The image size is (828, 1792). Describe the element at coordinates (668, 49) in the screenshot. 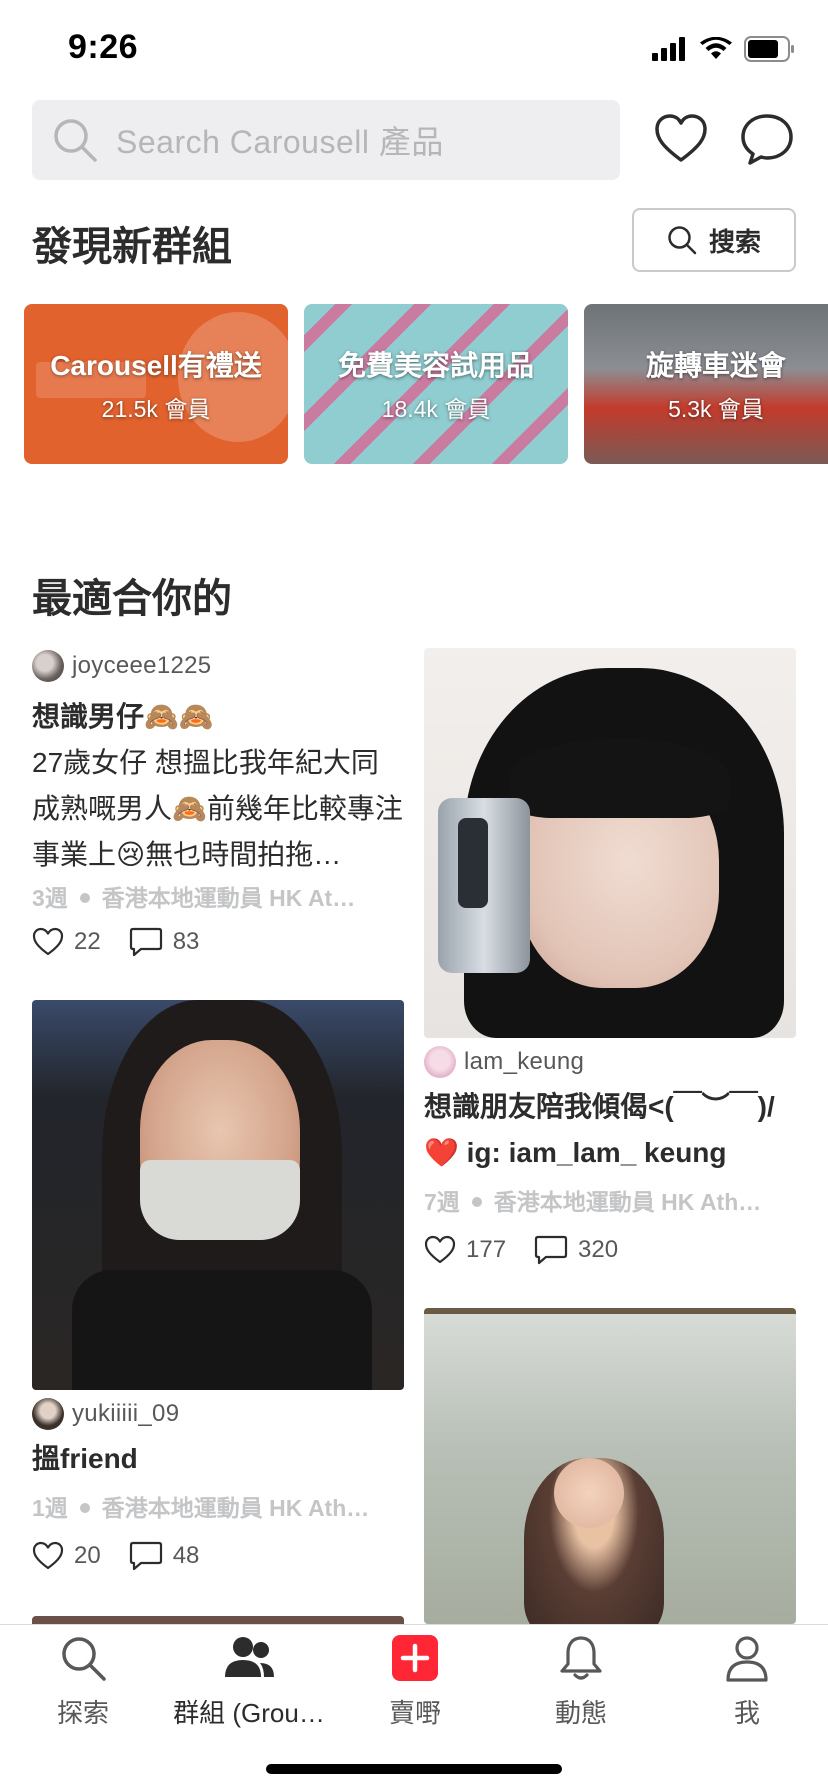

I see `signal-icon` at that location.